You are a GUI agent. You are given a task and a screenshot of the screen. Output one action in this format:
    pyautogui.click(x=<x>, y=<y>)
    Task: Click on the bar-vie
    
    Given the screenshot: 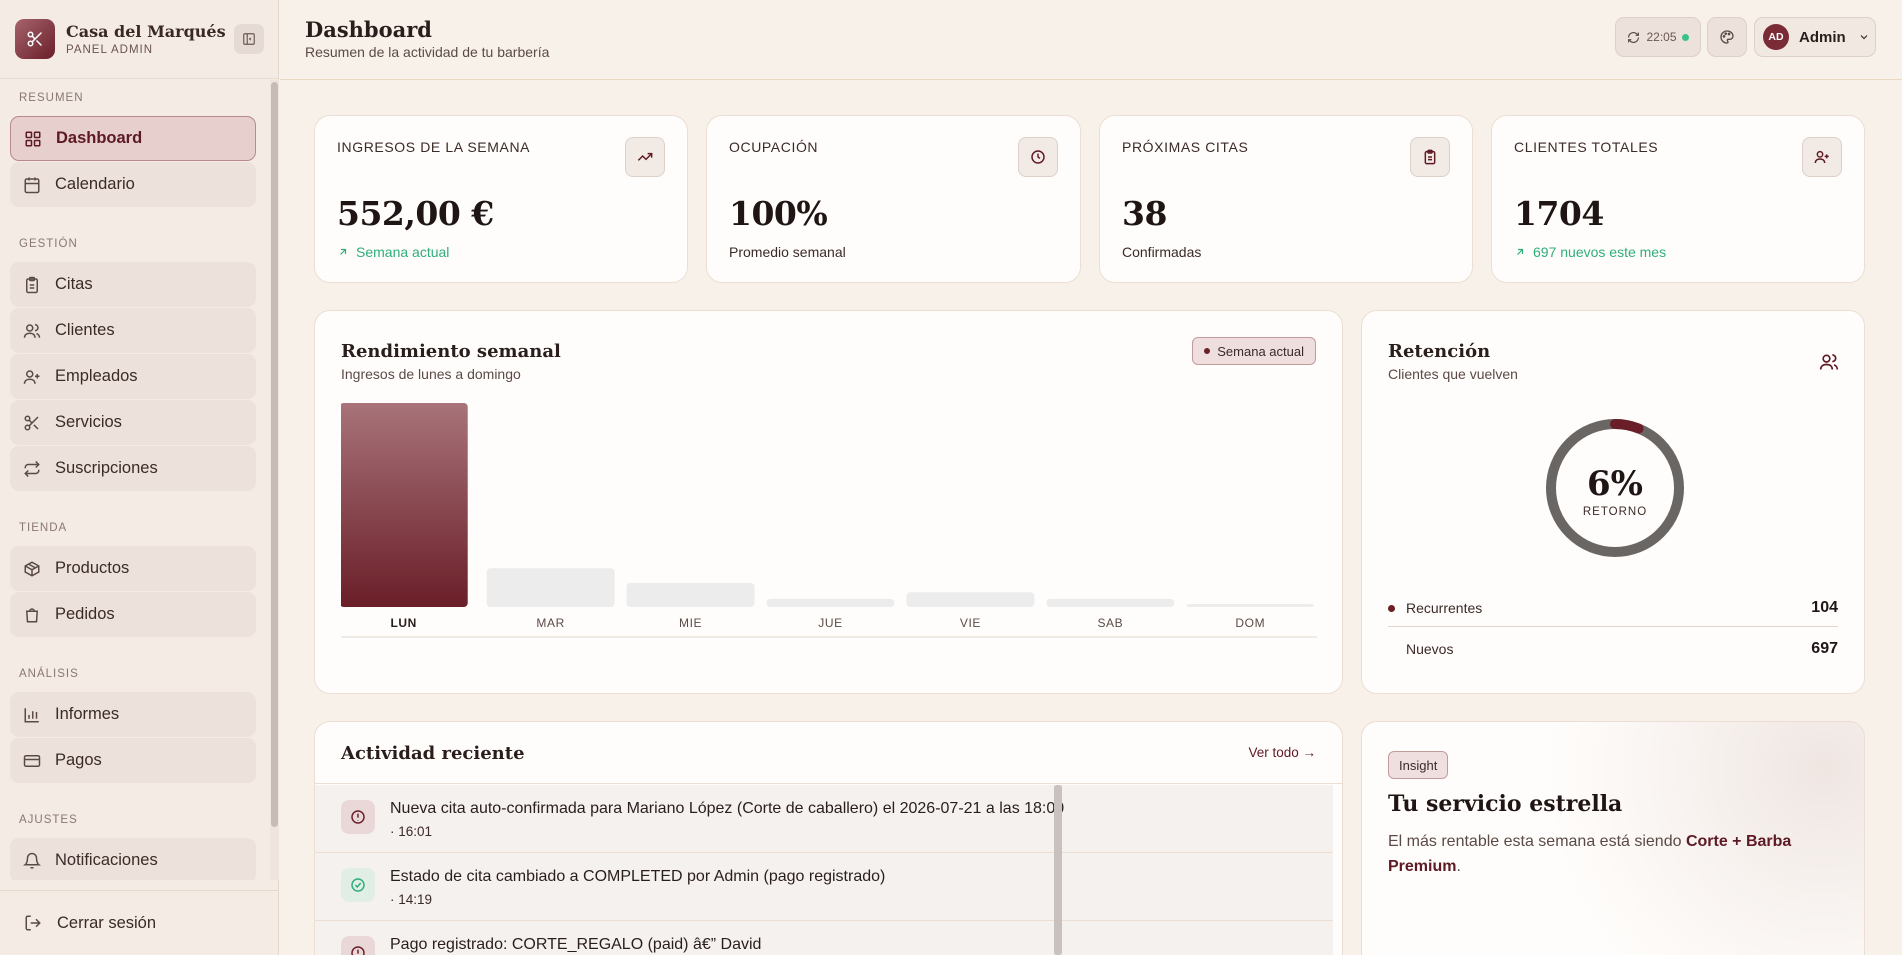 What is the action you would take?
    pyautogui.click(x=970, y=599)
    